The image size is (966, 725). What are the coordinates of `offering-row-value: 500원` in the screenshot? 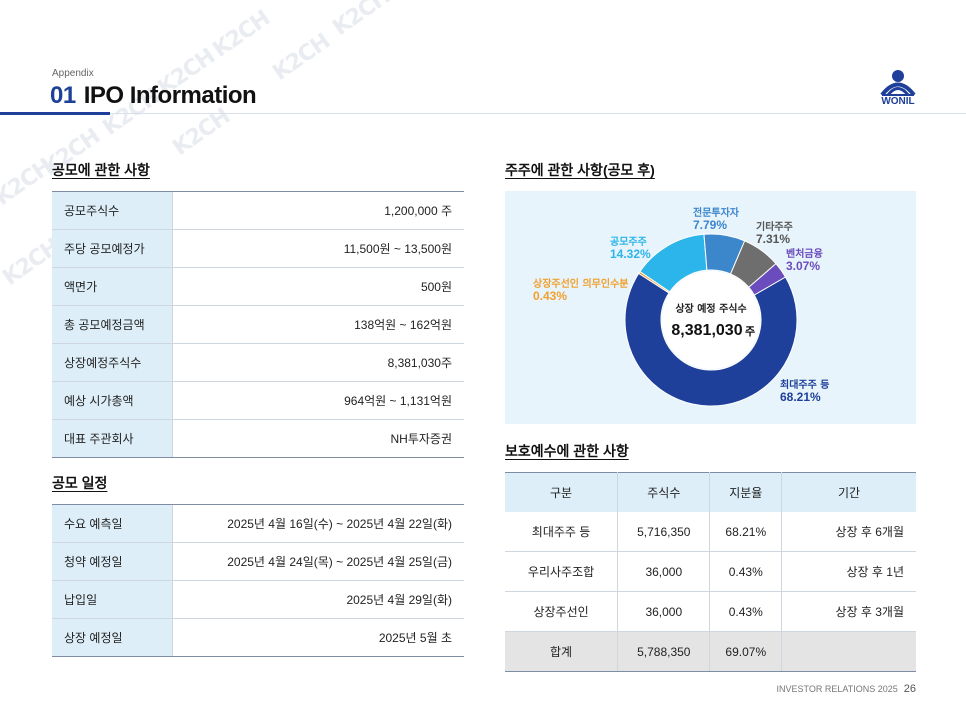 It's located at (318, 286).